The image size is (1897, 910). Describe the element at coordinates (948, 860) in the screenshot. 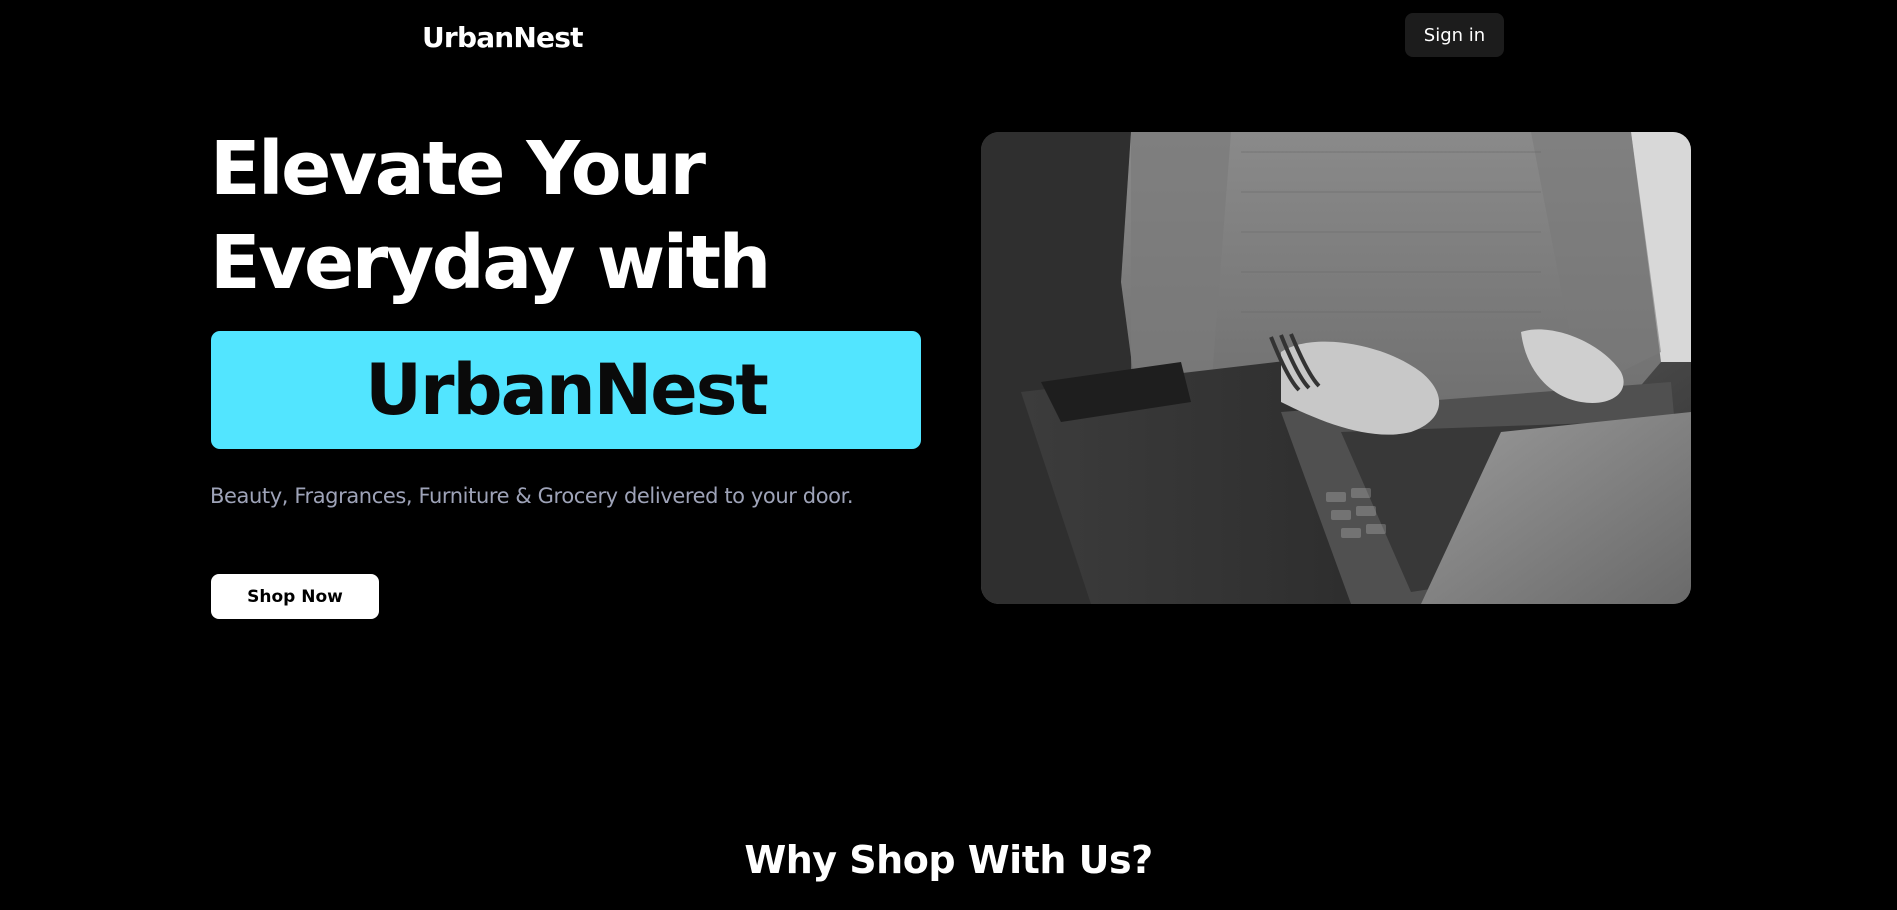

I see `section-title: Why Shop With Us?` at that location.